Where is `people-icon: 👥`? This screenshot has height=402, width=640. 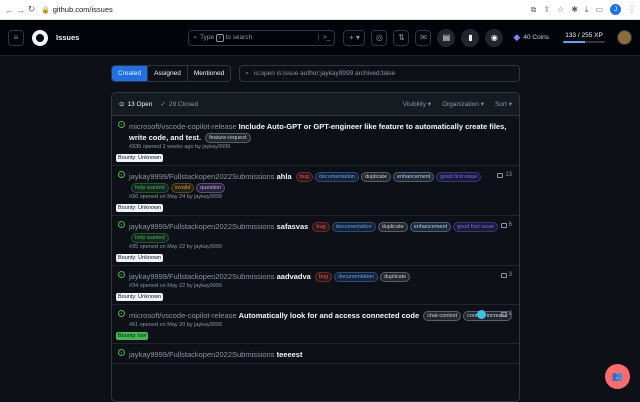
people-icon: 👥 is located at coordinates (617, 376).